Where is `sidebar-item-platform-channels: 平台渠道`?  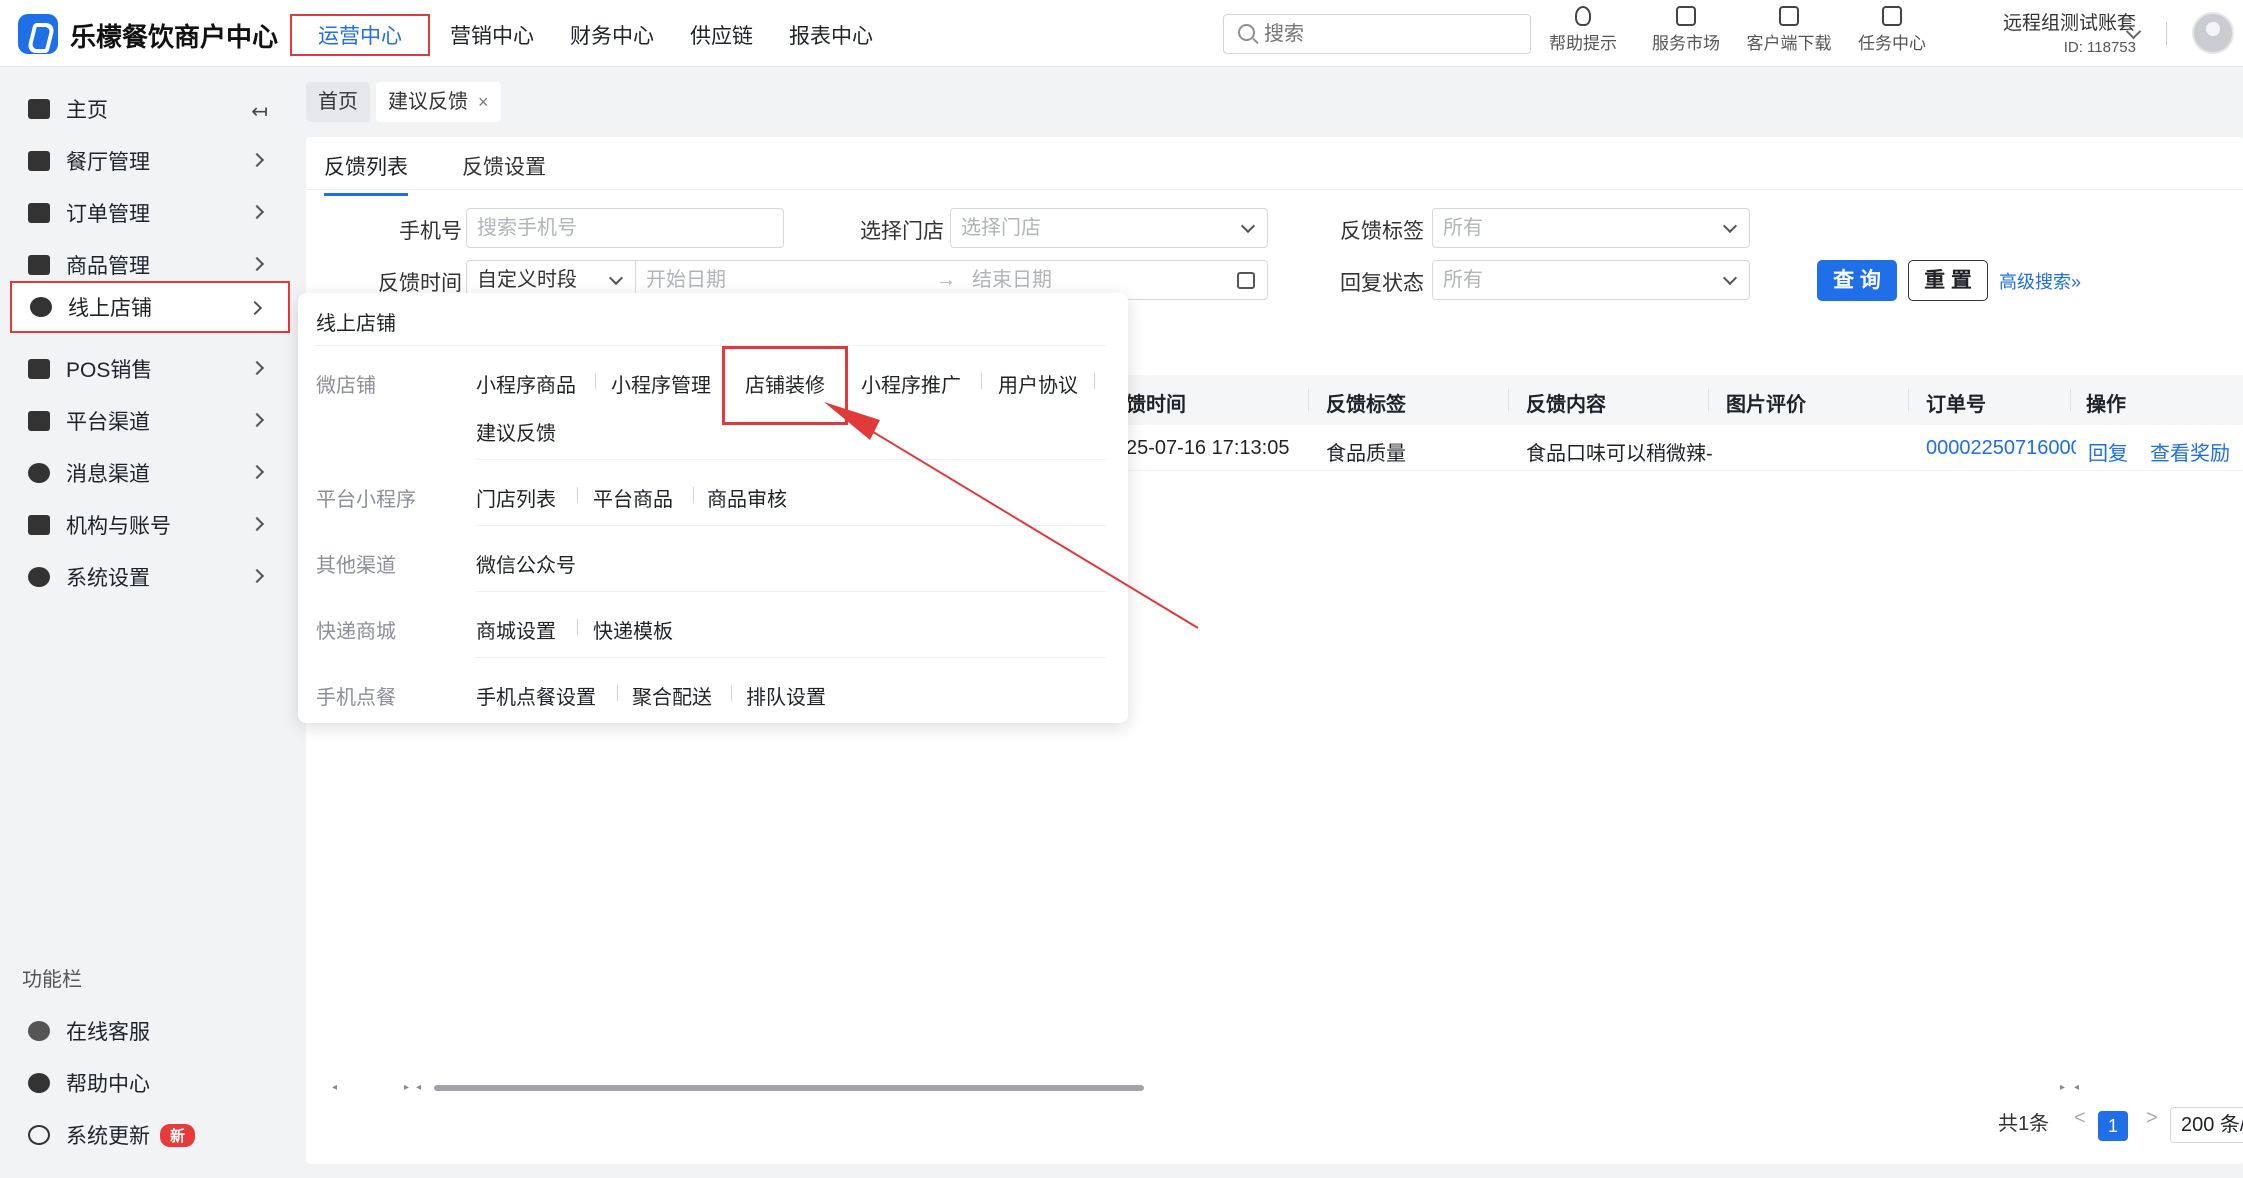
sidebar-item-platform-channels: 平台渠道 is located at coordinates (150, 421).